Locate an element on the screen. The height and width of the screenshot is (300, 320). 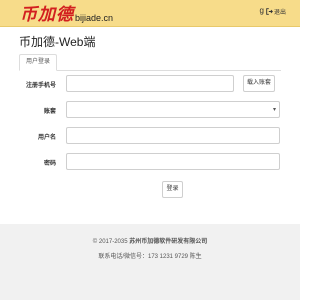
logout-button: 退出 is located at coordinates (276, 11).